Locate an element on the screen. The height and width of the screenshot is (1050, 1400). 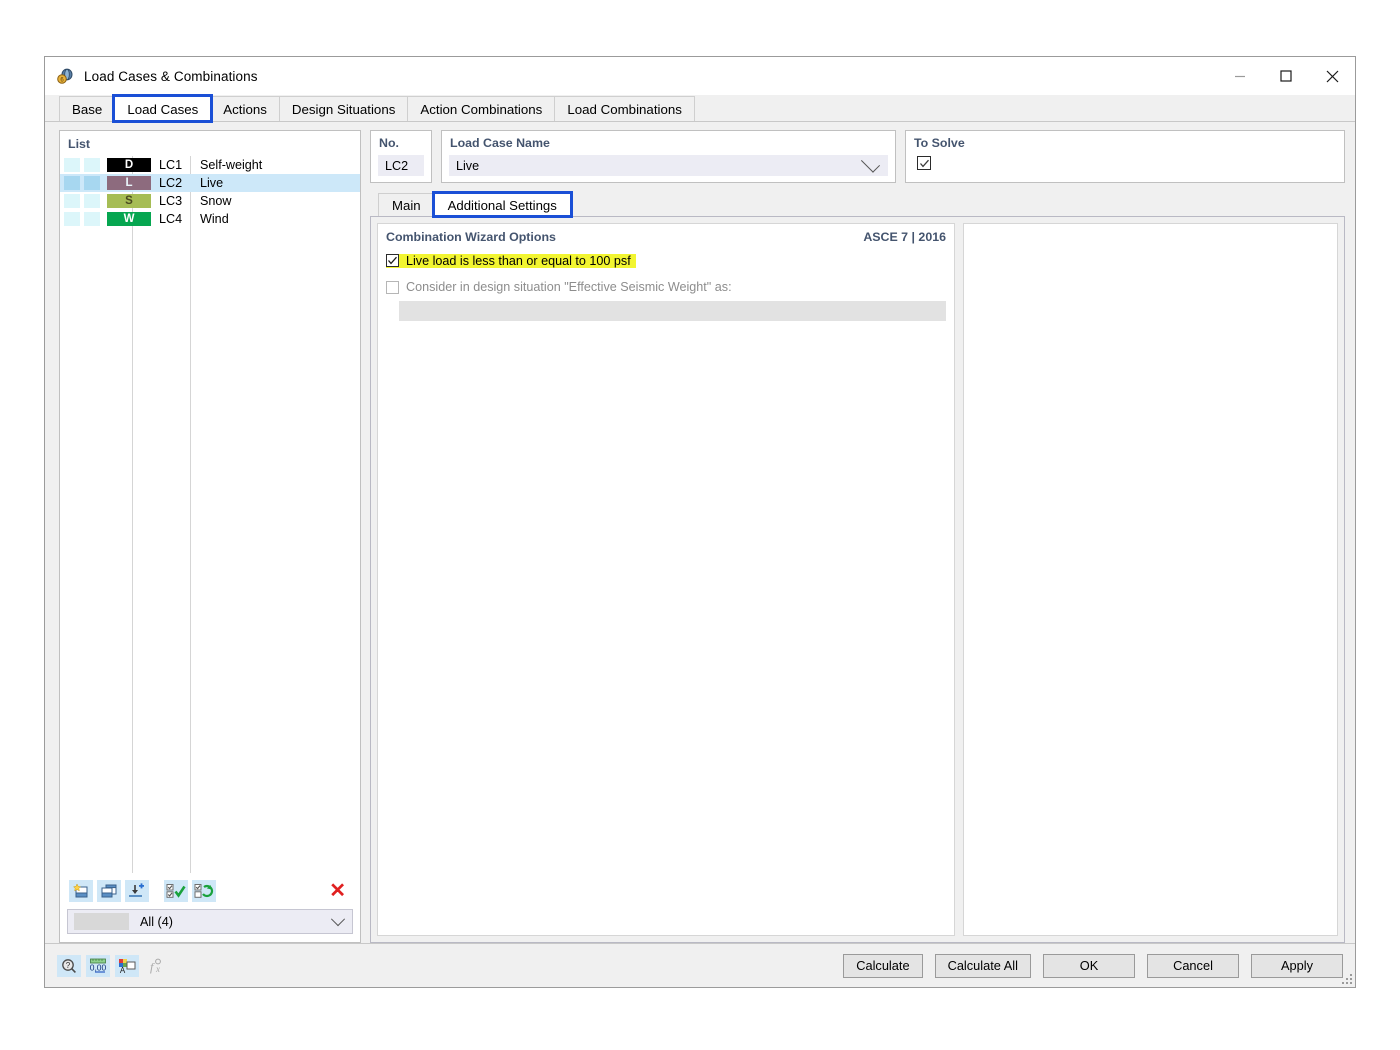
load-case-name-input: Live is located at coordinates (668, 164).